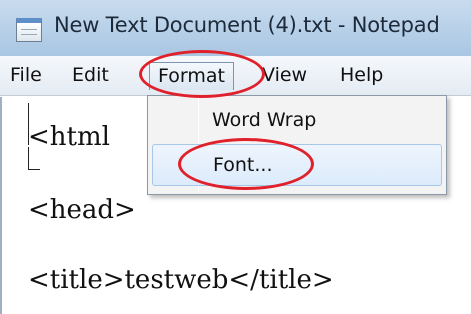 The height and width of the screenshot is (314, 471). Describe the element at coordinates (90, 76) in the screenshot. I see `menu-edit: Edit` at that location.